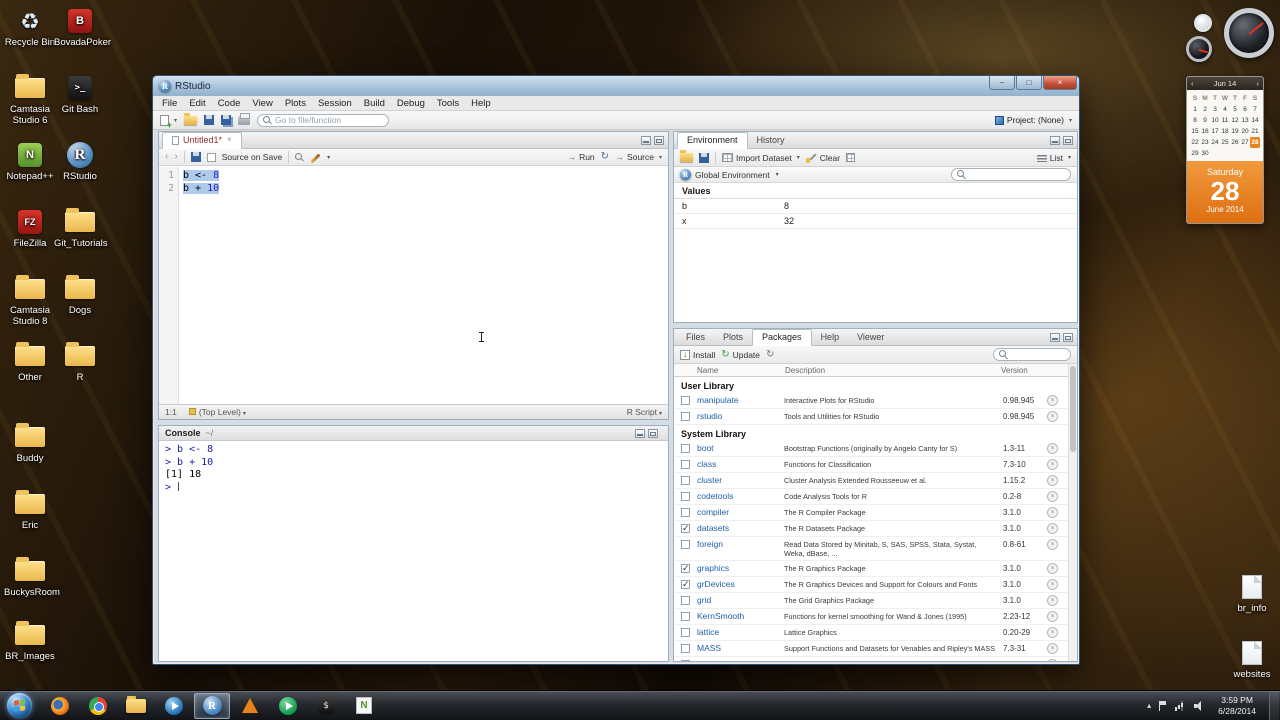  What do you see at coordinates (1255, 120) in the screenshot?
I see `calendar-day: 14` at bounding box center [1255, 120].